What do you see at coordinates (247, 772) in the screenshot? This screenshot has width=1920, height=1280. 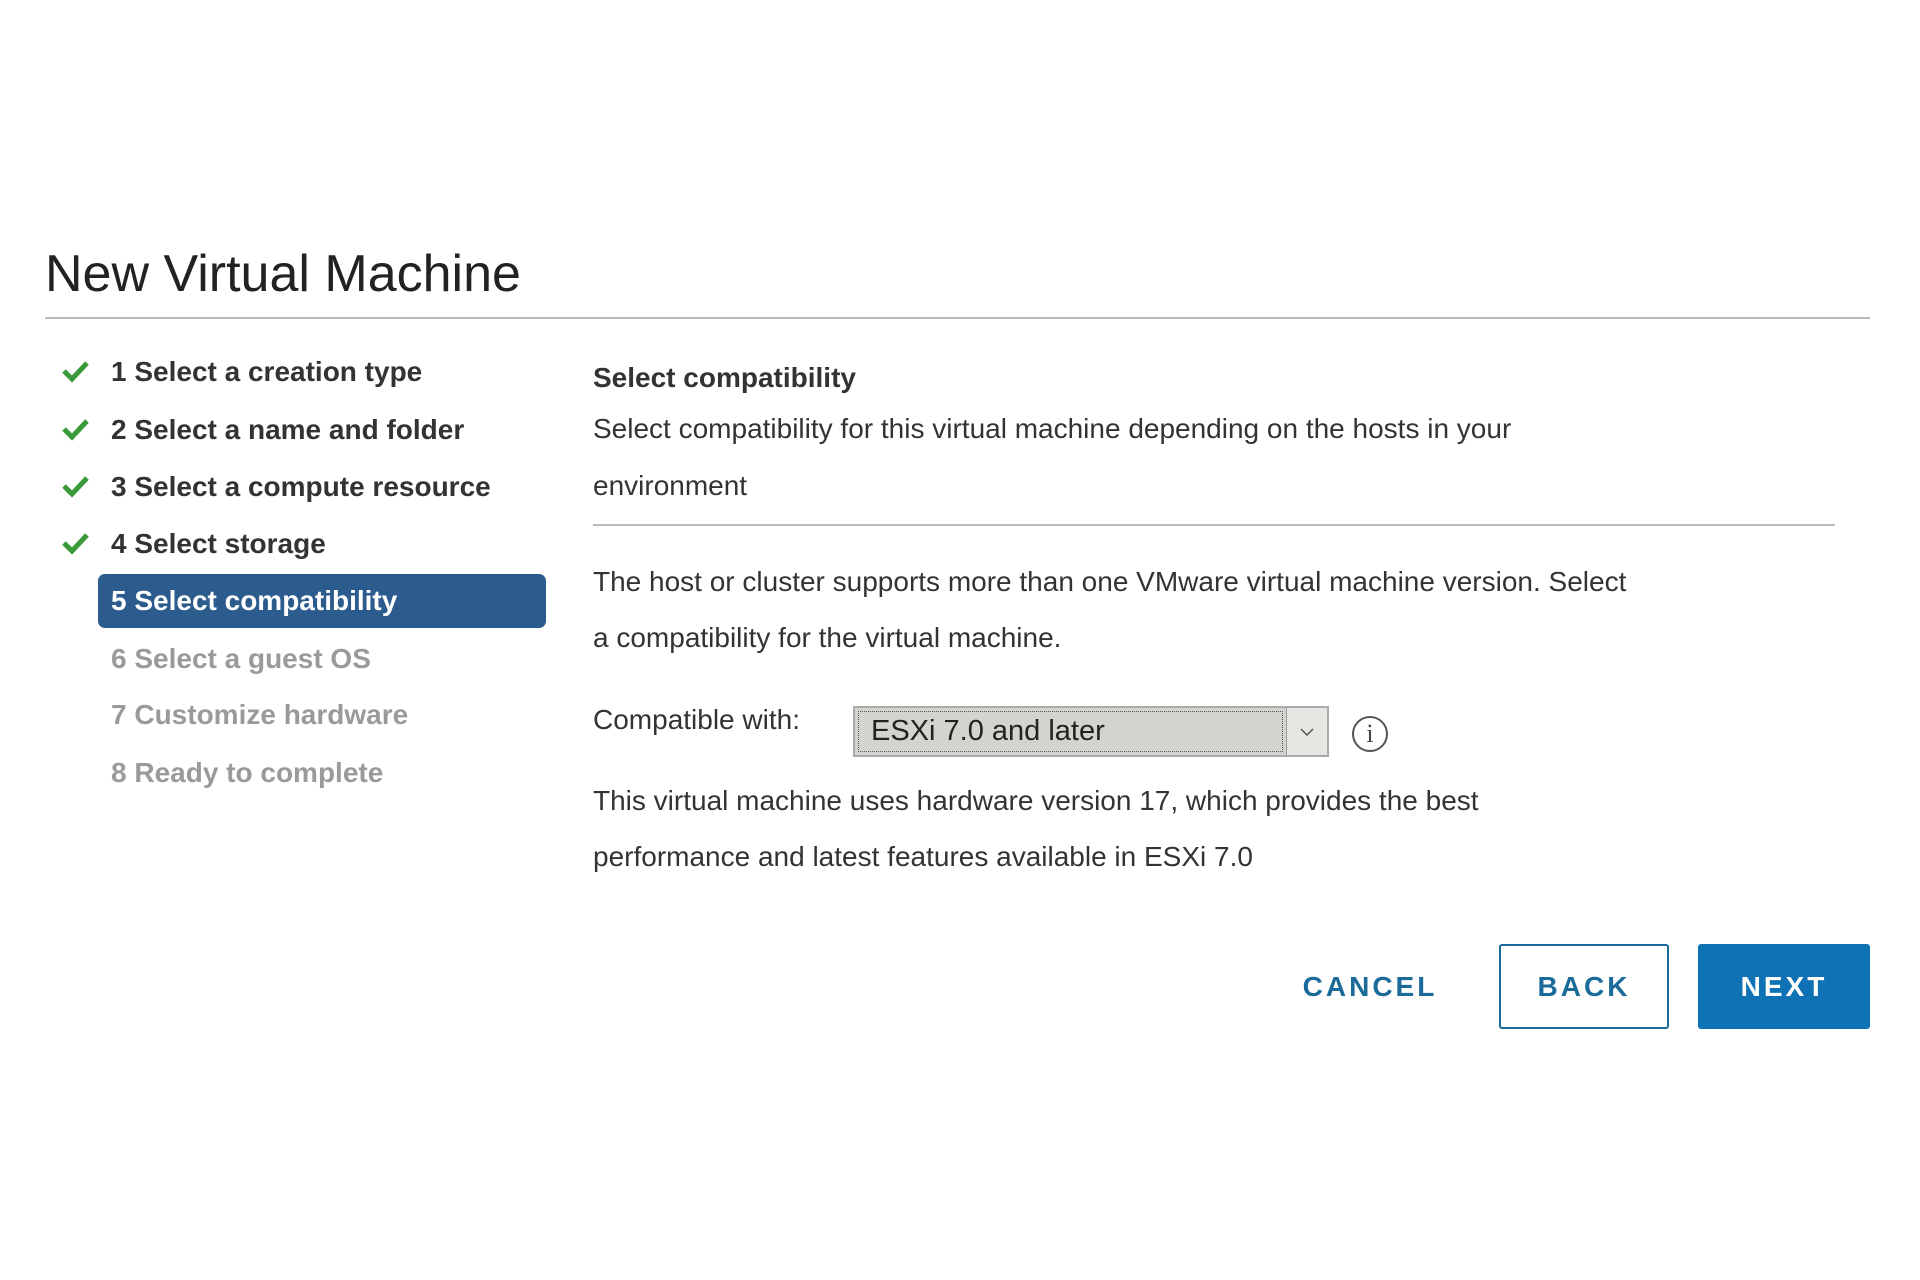 I see `step-label: 8 Ready to complete` at bounding box center [247, 772].